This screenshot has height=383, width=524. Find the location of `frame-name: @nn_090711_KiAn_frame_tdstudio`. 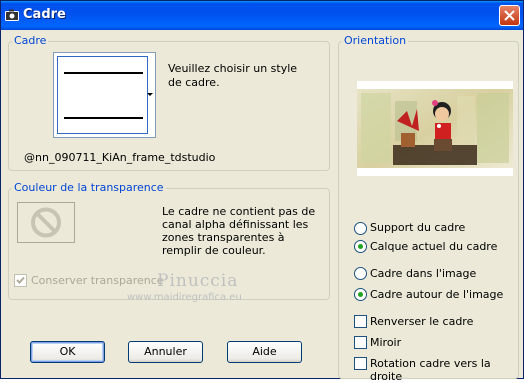

frame-name: @nn_090711_KiAn_frame_tdstudio is located at coordinates (120, 157).